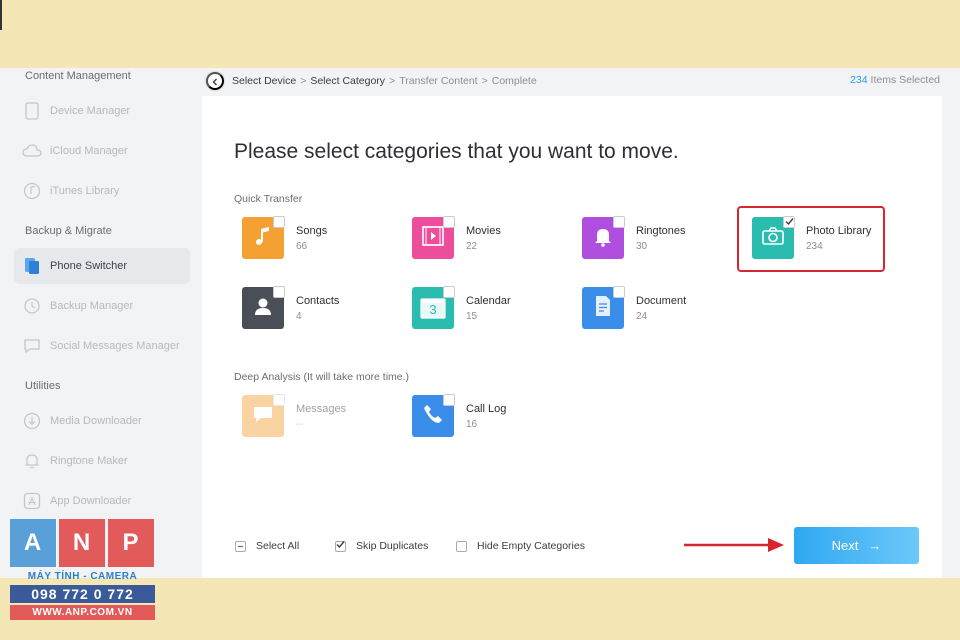  What do you see at coordinates (318, 300) in the screenshot?
I see `category-name: Contacts` at bounding box center [318, 300].